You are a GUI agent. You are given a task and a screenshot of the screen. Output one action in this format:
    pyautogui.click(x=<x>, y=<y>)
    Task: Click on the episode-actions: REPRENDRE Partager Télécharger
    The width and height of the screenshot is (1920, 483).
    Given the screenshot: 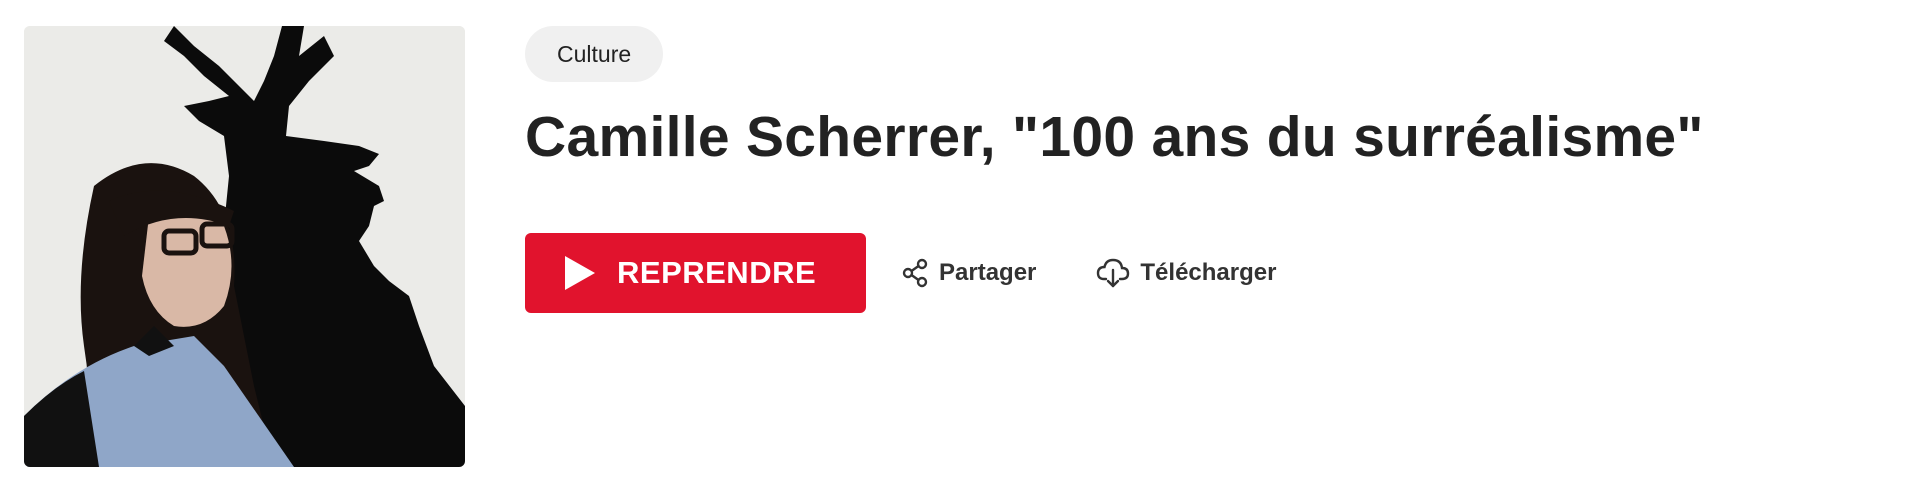 What is the action you would take?
    pyautogui.click(x=900, y=273)
    